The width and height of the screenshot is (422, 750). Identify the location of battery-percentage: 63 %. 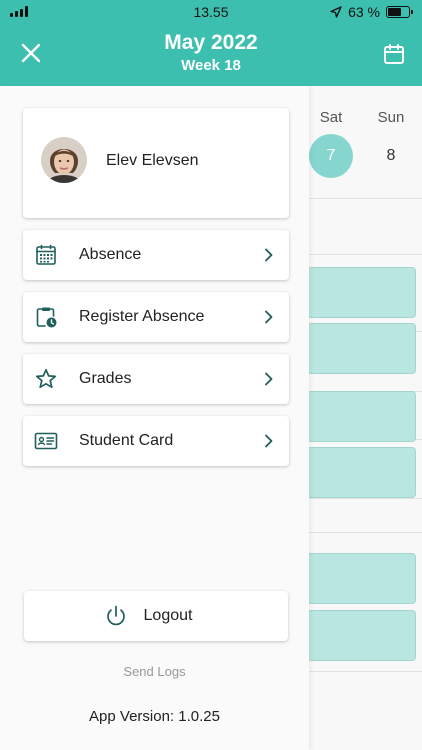
(364, 12).